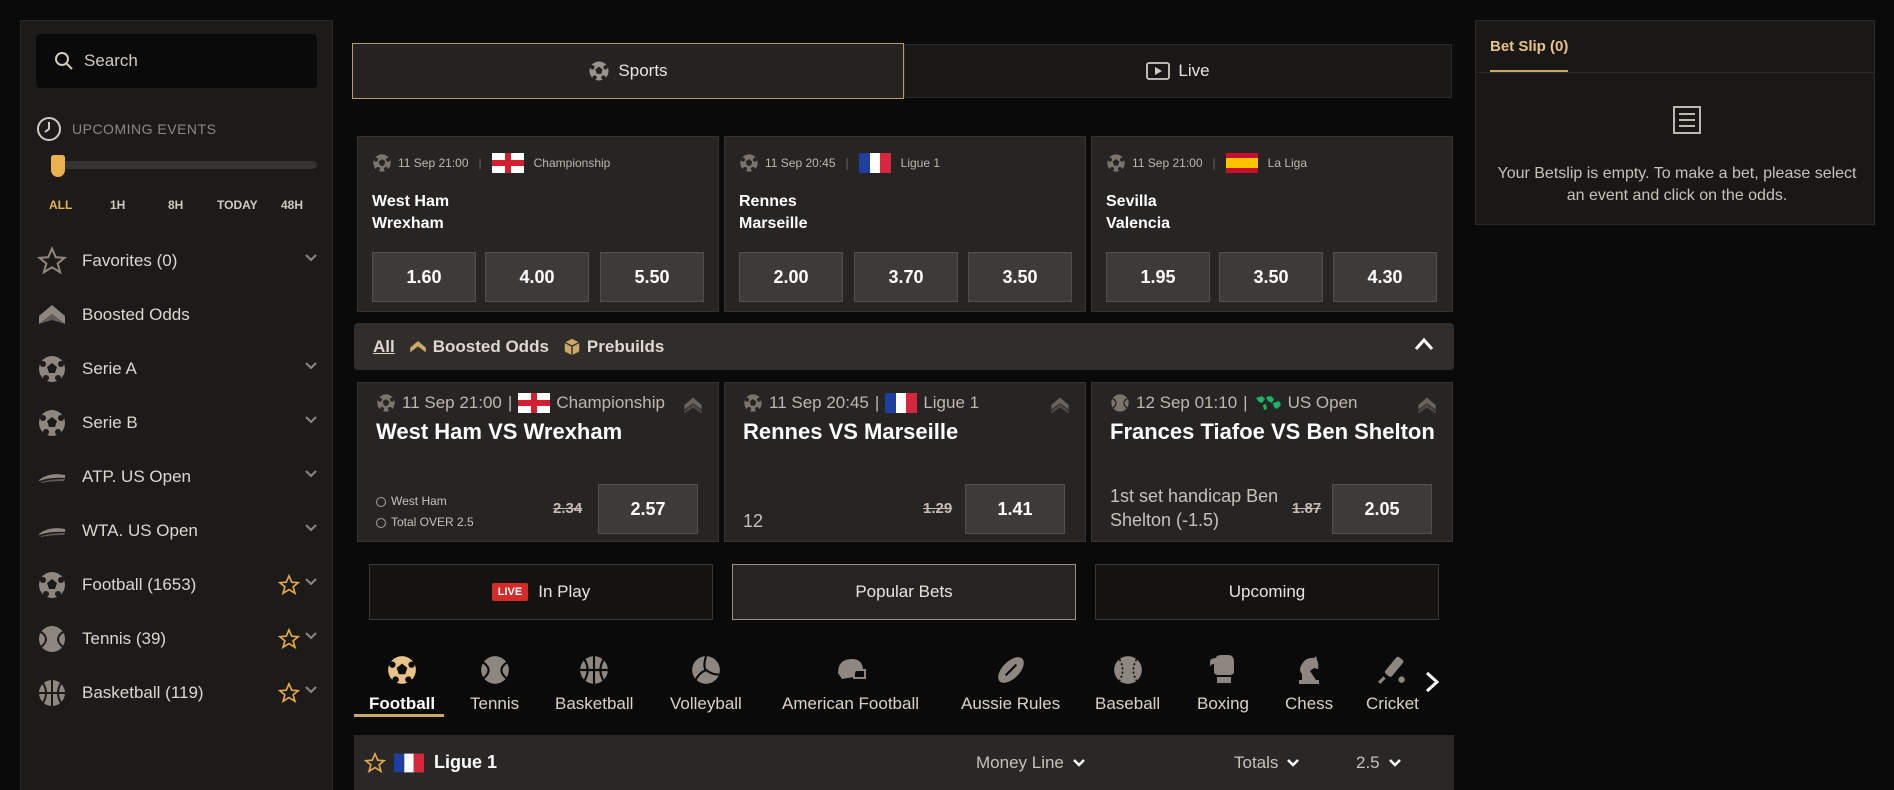 This screenshot has height=790, width=1894. I want to click on home-team: Rennes, so click(768, 201).